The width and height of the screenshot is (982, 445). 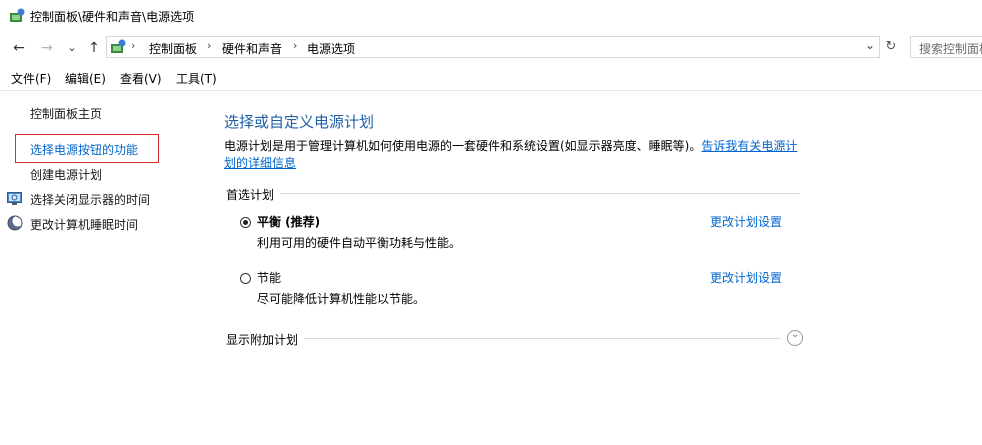 I want to click on recent-locations-button: ⌄, so click(x=72, y=48).